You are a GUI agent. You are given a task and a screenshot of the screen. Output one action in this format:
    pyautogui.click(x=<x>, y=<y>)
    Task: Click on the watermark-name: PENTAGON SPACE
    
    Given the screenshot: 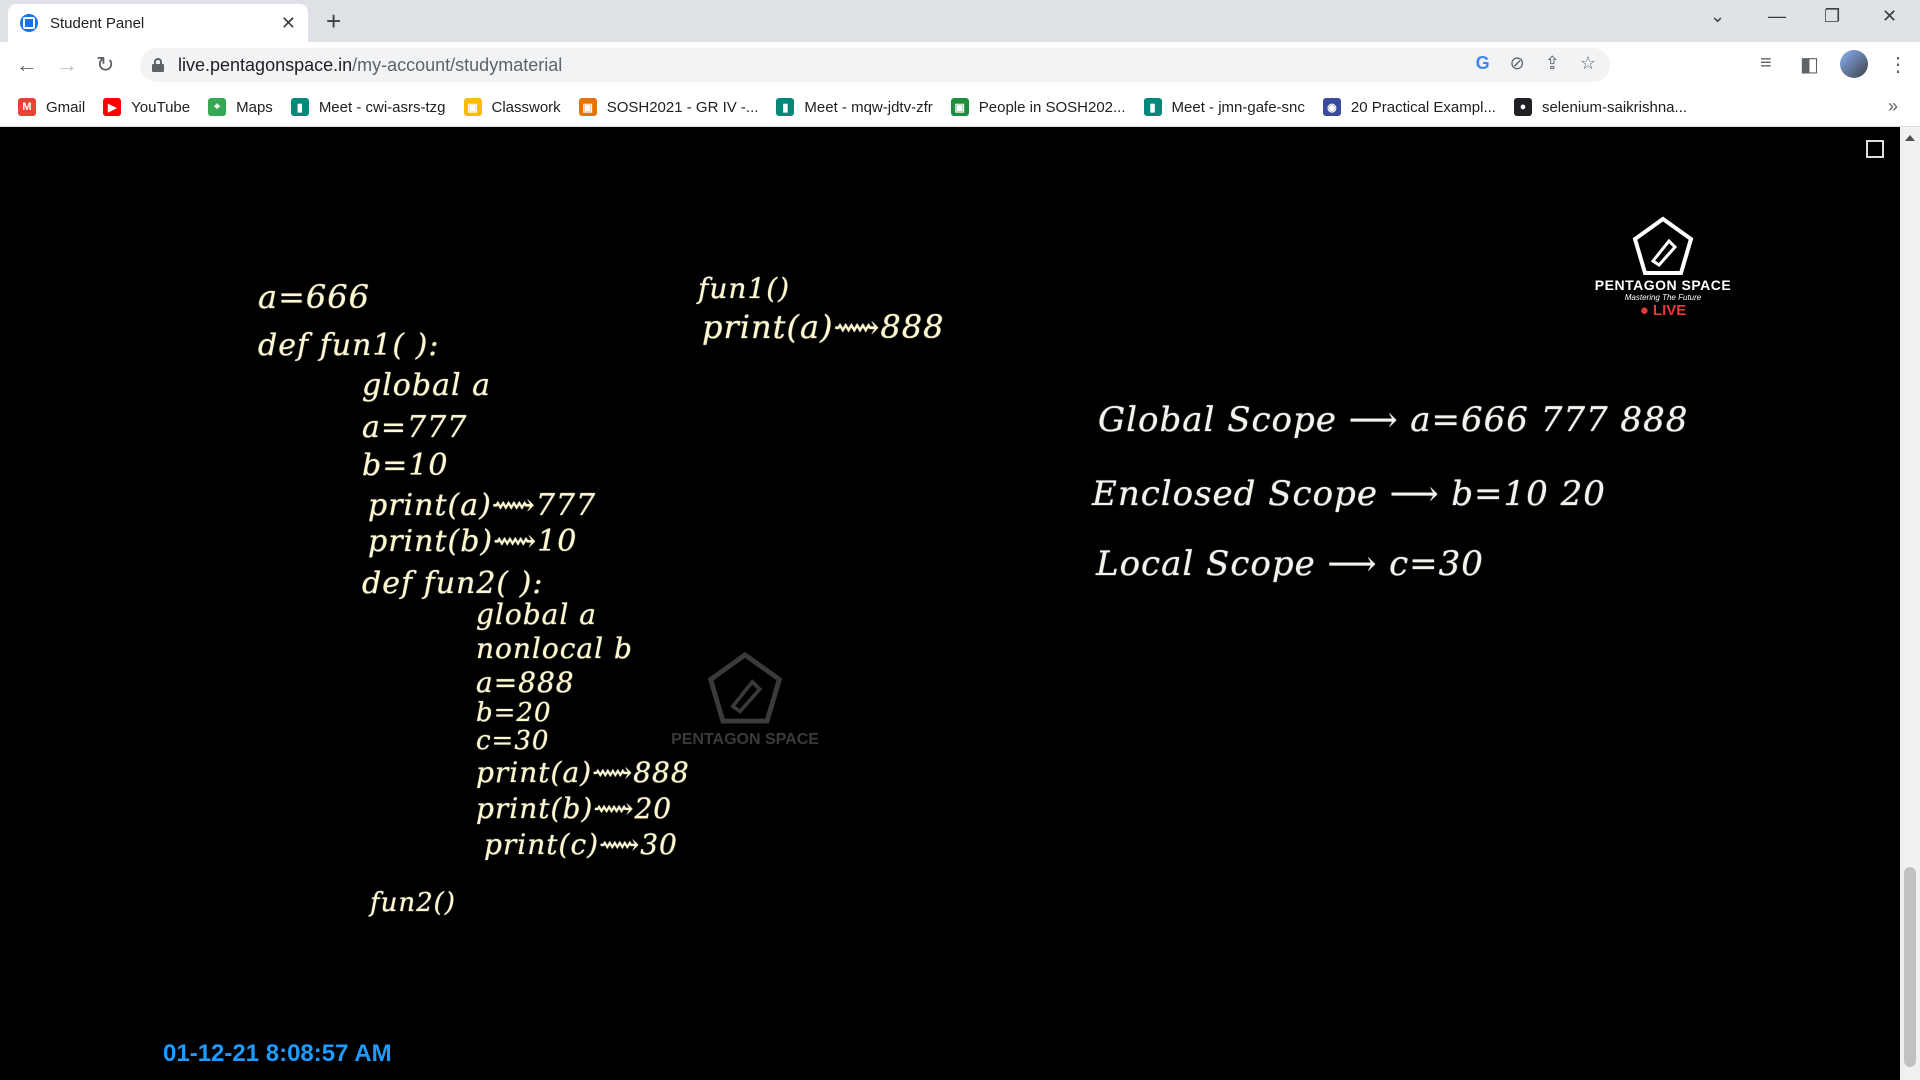 What is the action you would take?
    pyautogui.click(x=745, y=739)
    